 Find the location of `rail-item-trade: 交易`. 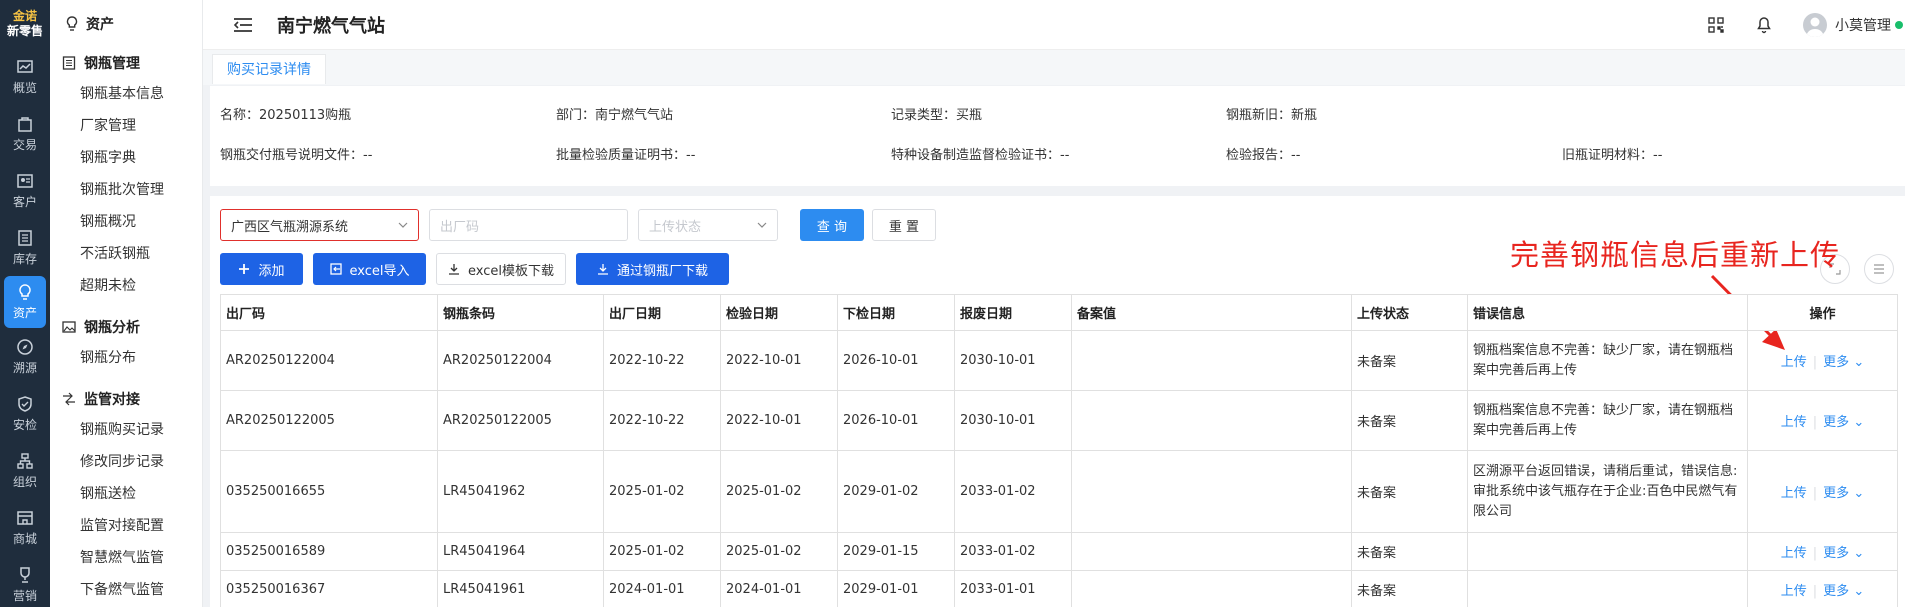

rail-item-trade: 交易 is located at coordinates (25, 133).